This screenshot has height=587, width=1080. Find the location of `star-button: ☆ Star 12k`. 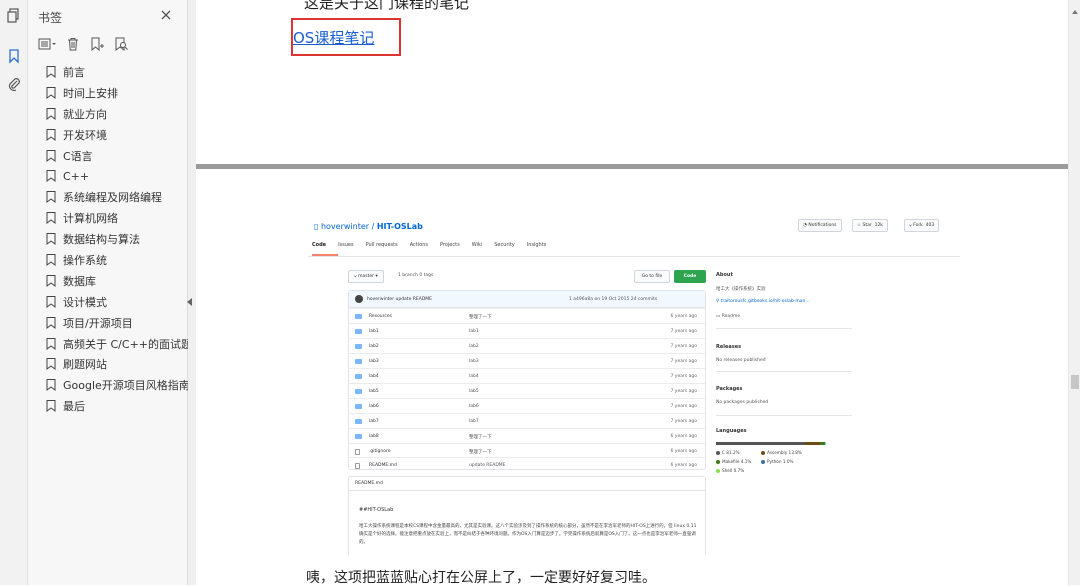

star-button: ☆ Star 12k is located at coordinates (870, 225).